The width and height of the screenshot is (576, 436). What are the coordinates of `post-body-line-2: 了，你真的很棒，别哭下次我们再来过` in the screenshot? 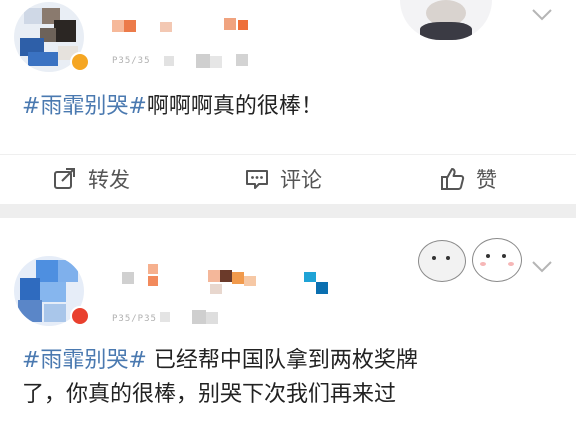 It's located at (209, 394).